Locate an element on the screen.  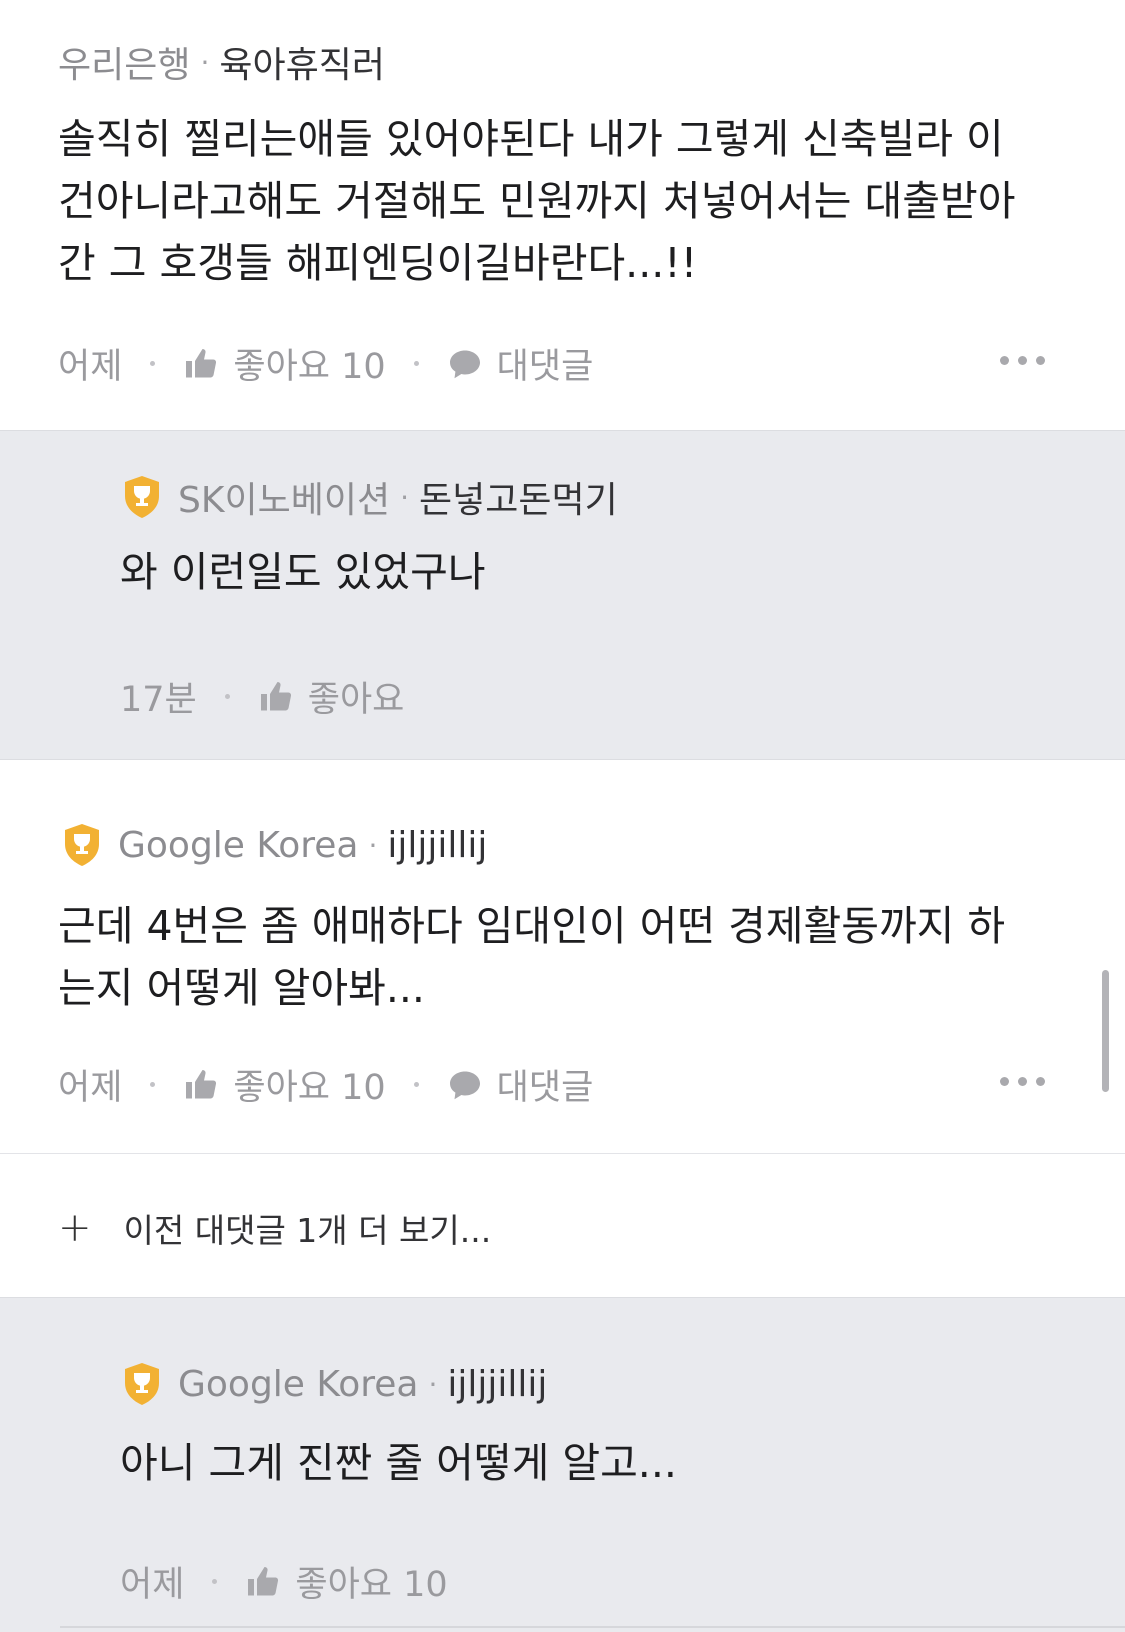
comment-line: 와 이런일도 있었구나 is located at coordinates (303, 572).